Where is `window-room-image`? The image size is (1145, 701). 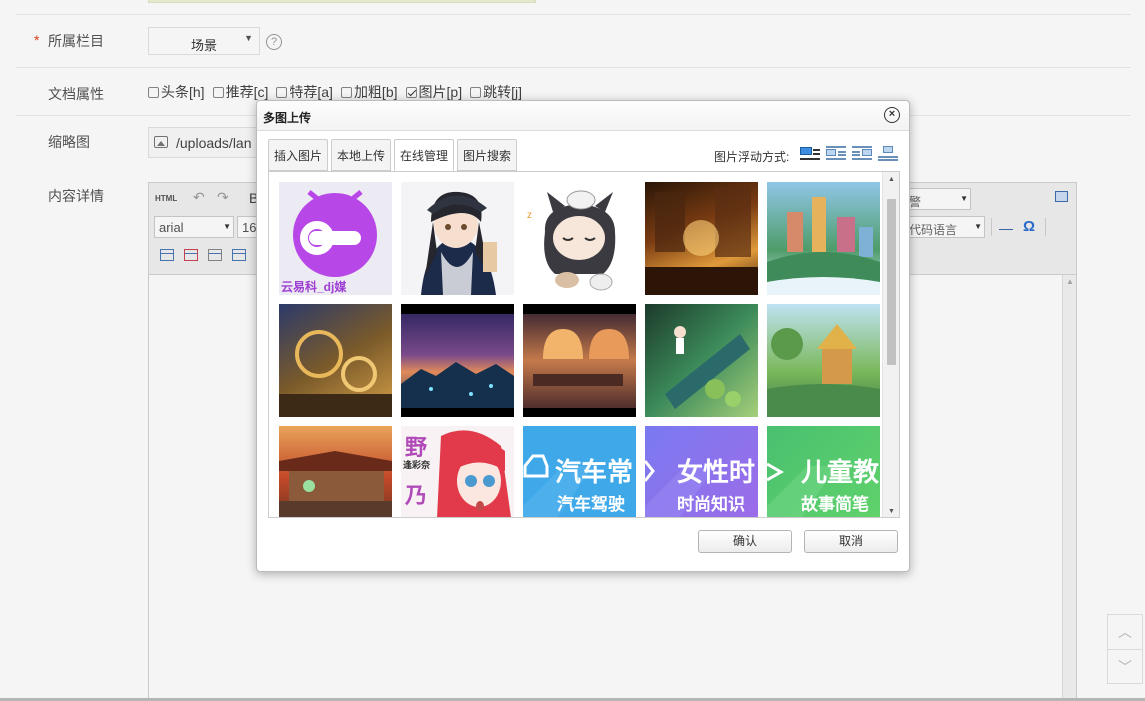
window-room-image is located at coordinates (579, 360).